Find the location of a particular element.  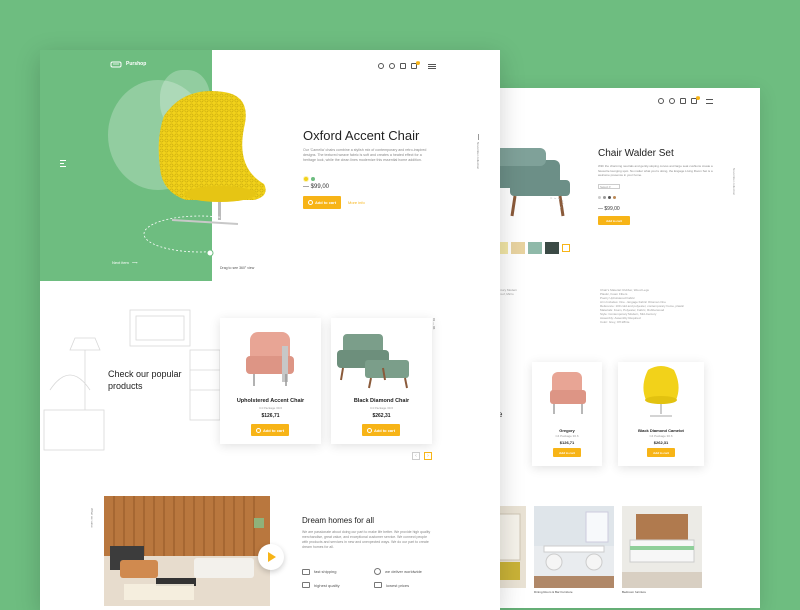

play-video-button is located at coordinates (271, 557).